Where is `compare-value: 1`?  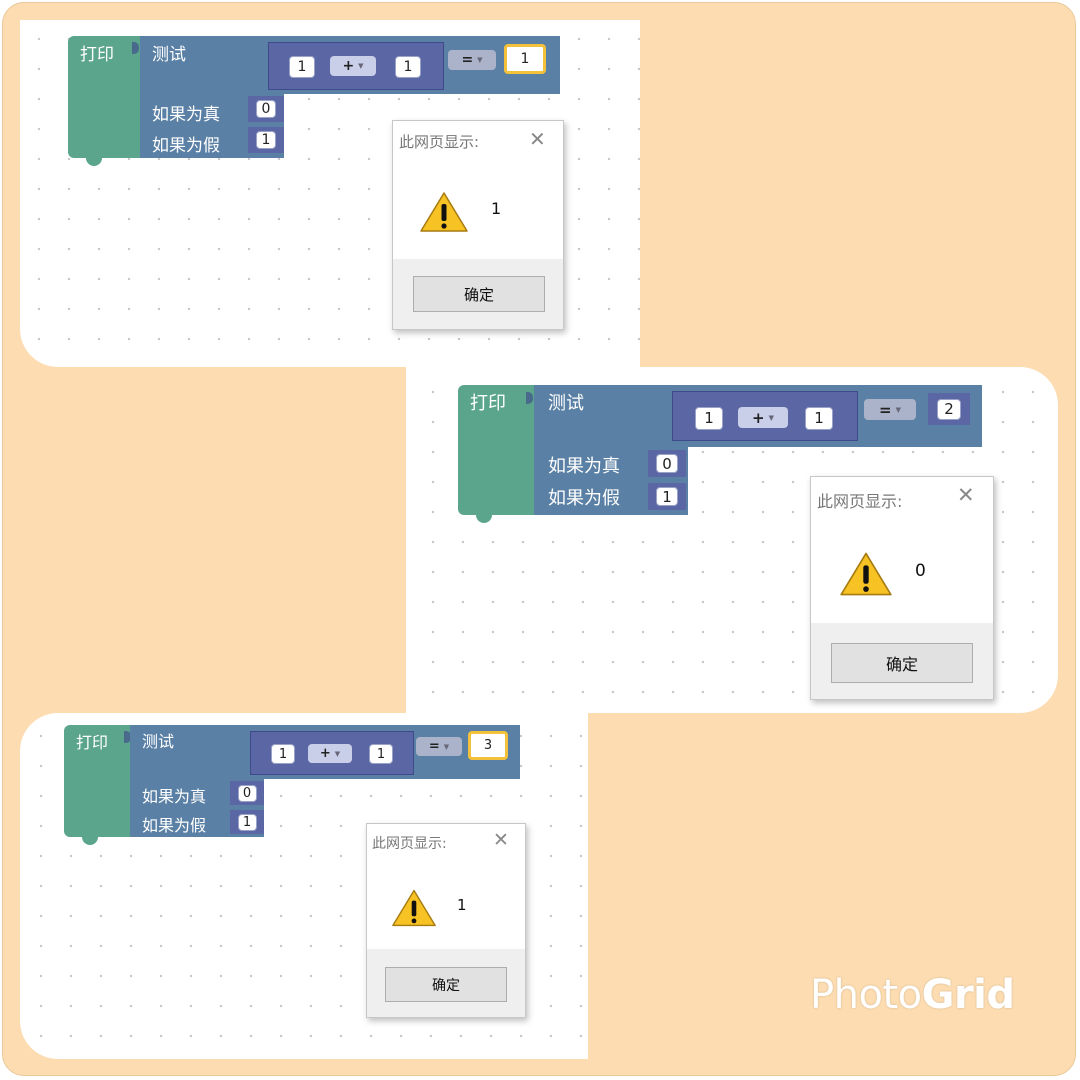 compare-value: 1 is located at coordinates (525, 59).